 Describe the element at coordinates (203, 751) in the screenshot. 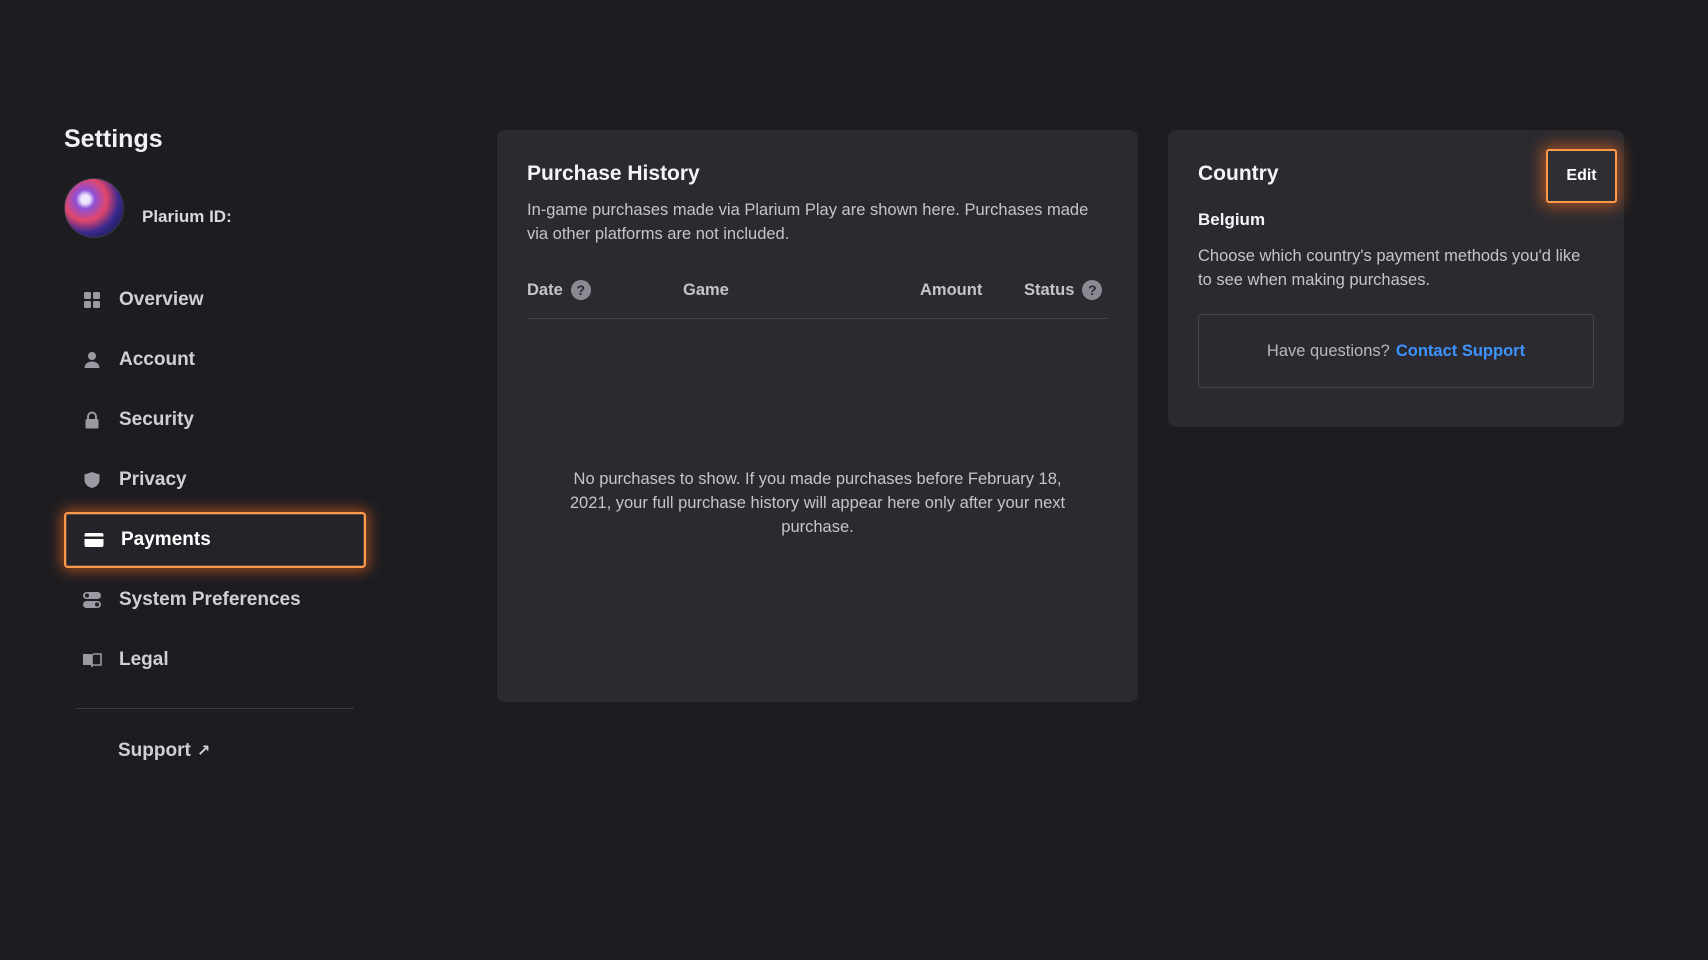

I see `external-link-icon: ↗` at that location.